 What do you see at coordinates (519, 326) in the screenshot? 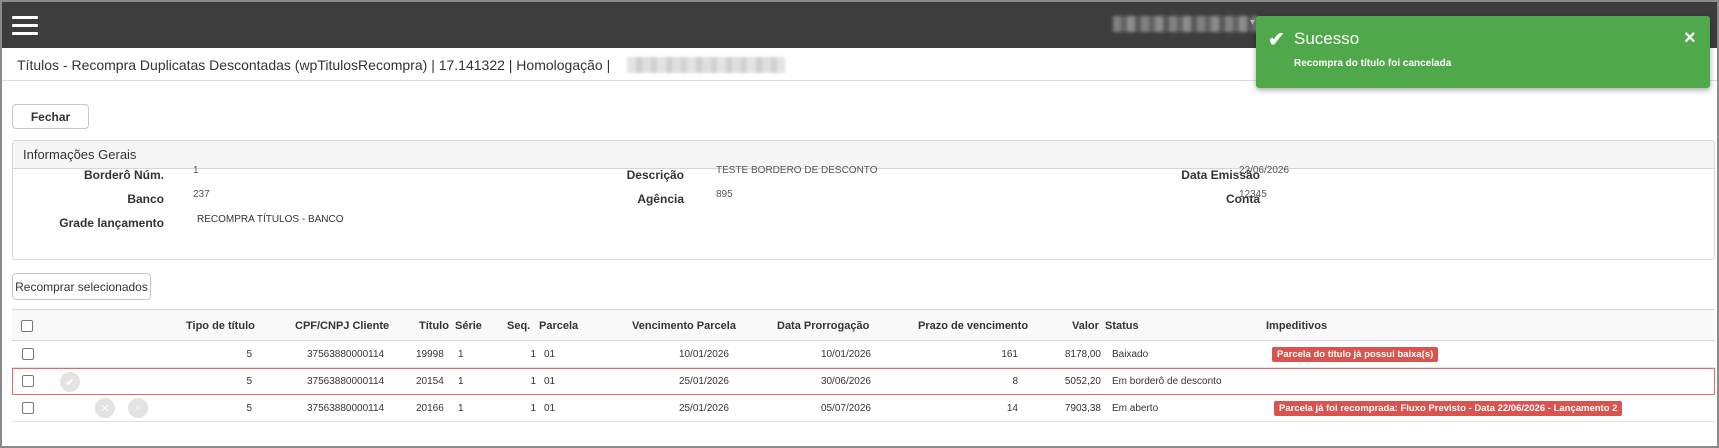
I see `th-seq: Seq.` at bounding box center [519, 326].